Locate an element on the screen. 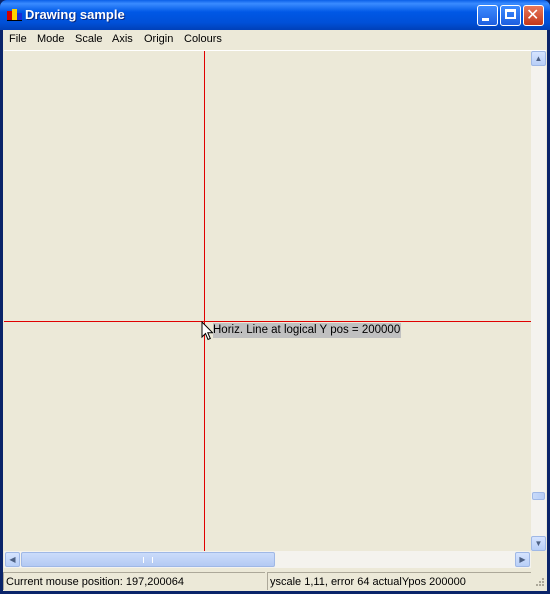 The width and height of the screenshot is (550, 594). scroll-thumb-grip is located at coordinates (148, 560).